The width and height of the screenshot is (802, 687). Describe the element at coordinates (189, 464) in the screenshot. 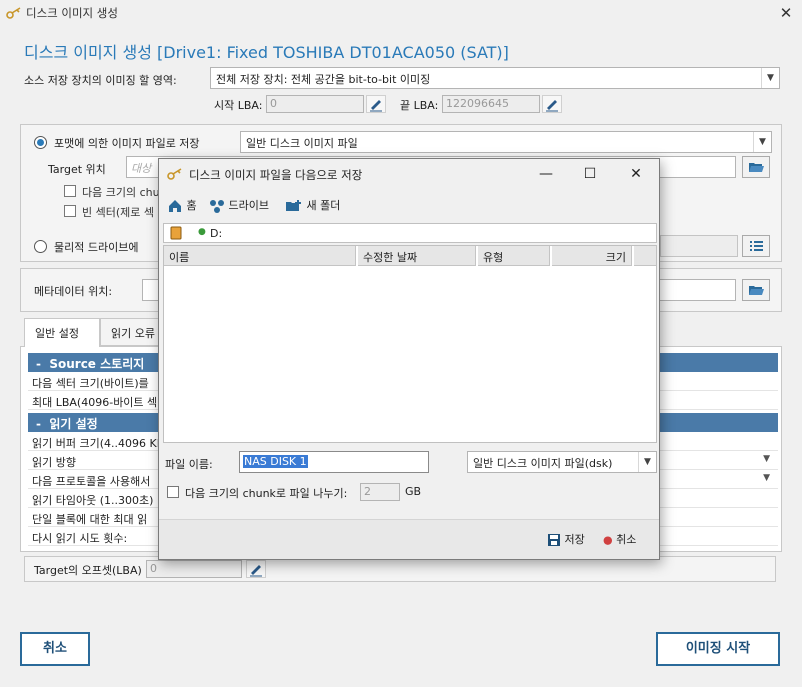

I see `filename-label: 파일 이름:` at that location.